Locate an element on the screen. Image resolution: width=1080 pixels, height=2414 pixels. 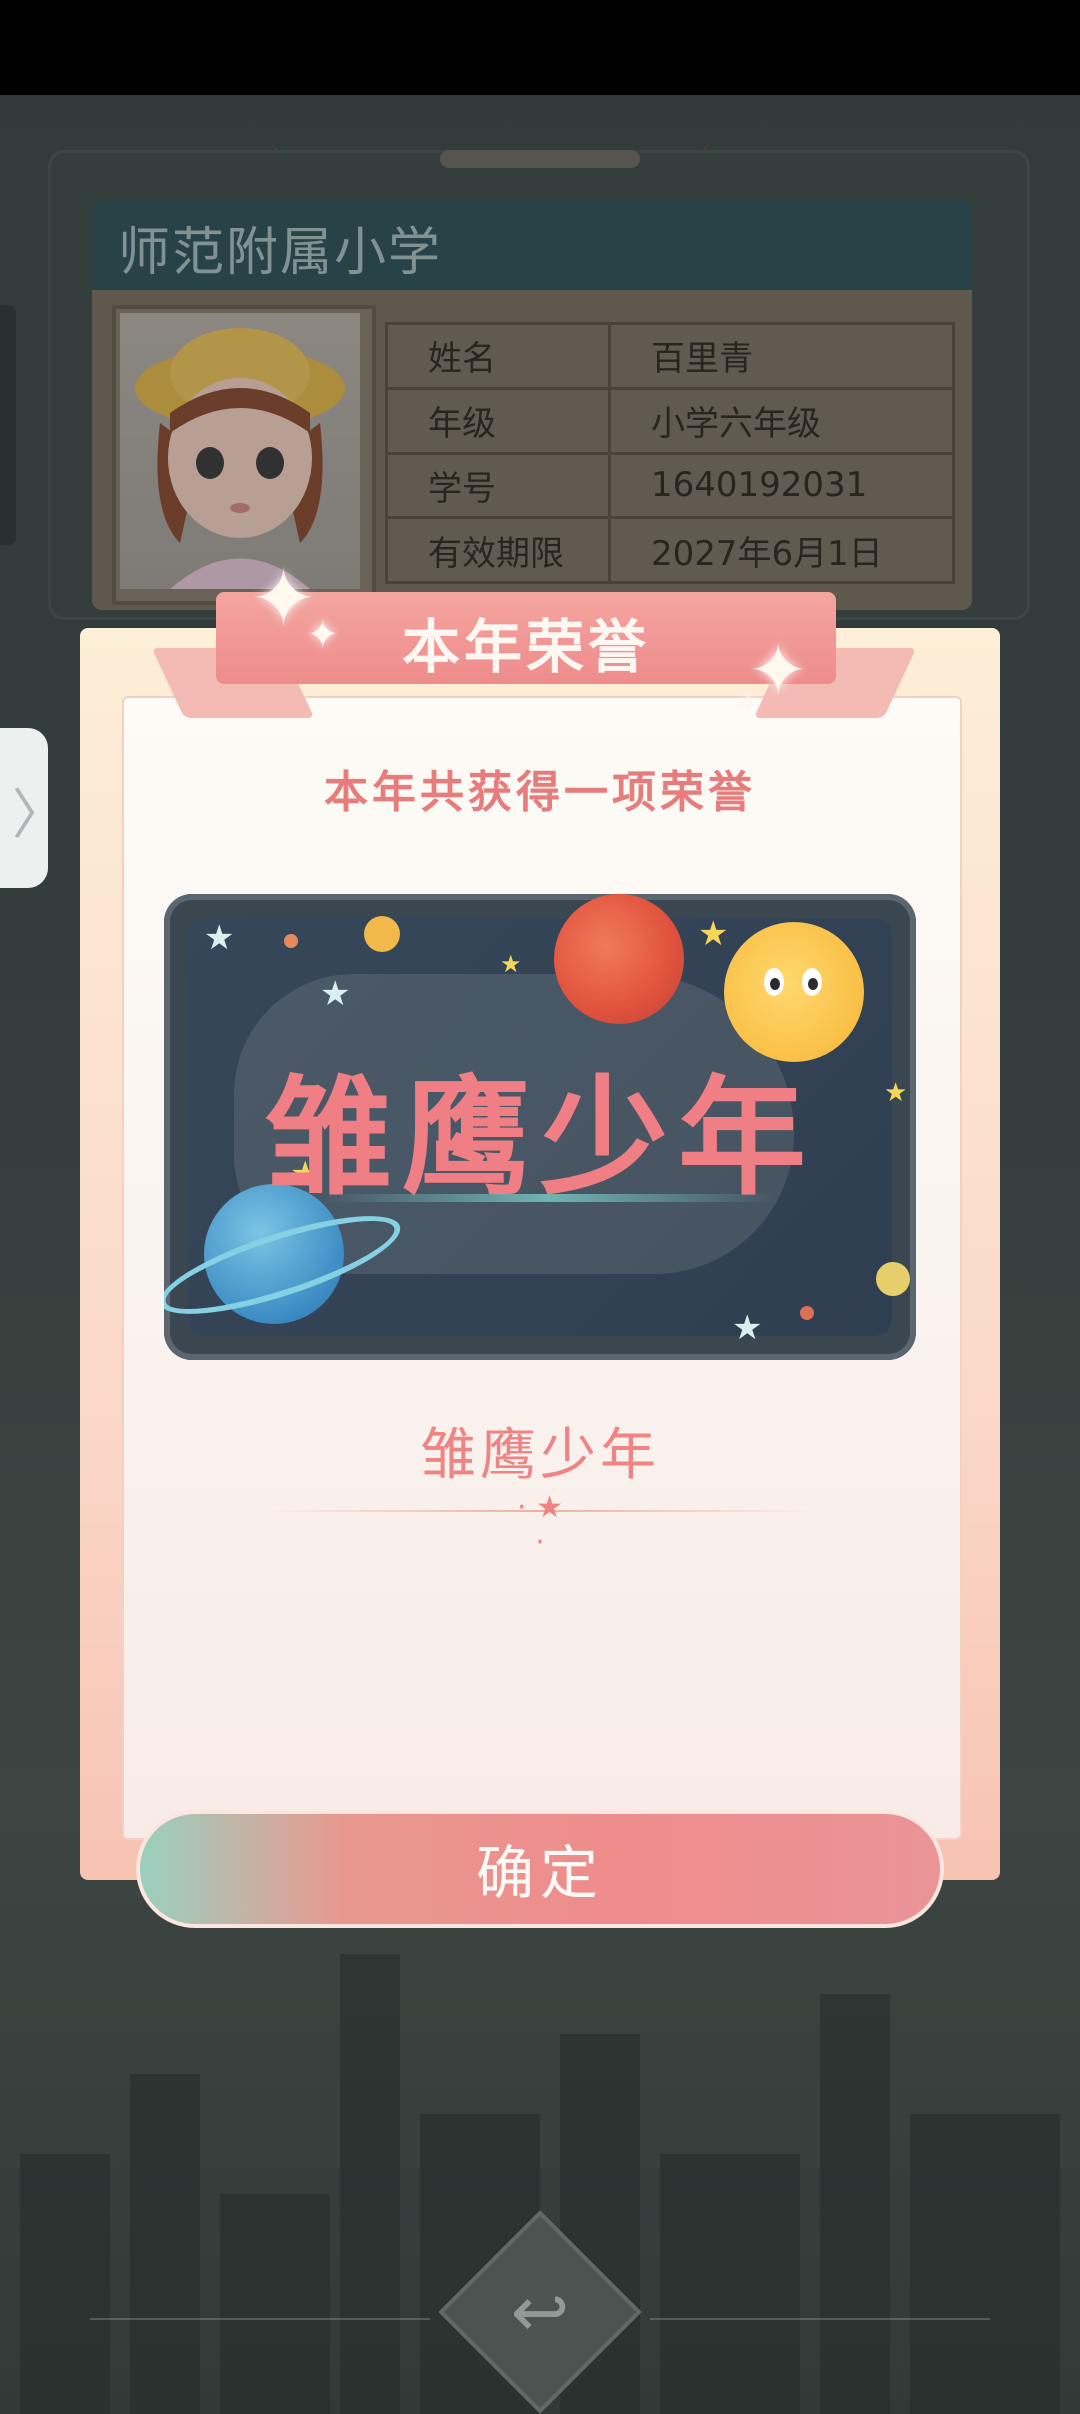
honor-badge-card: ★ ★ ★ ★ ★ ★ ★ 雏鹰少年 is located at coordinates (540, 1127).